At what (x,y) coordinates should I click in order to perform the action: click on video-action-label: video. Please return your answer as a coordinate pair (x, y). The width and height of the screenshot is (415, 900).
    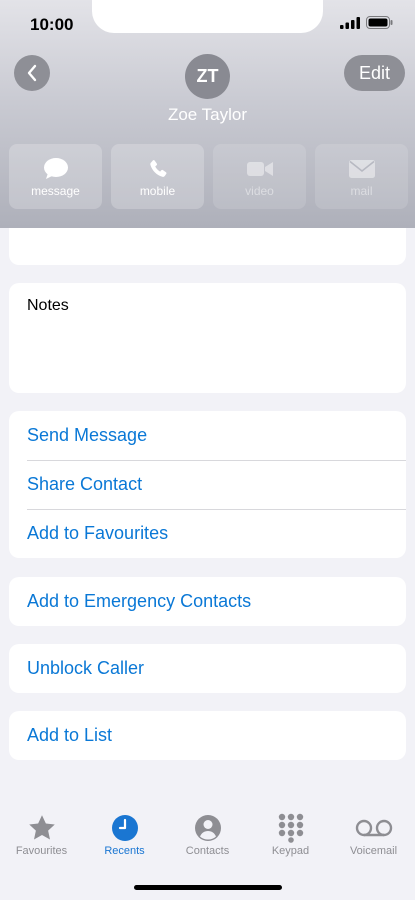
    Looking at the image, I should click on (259, 190).